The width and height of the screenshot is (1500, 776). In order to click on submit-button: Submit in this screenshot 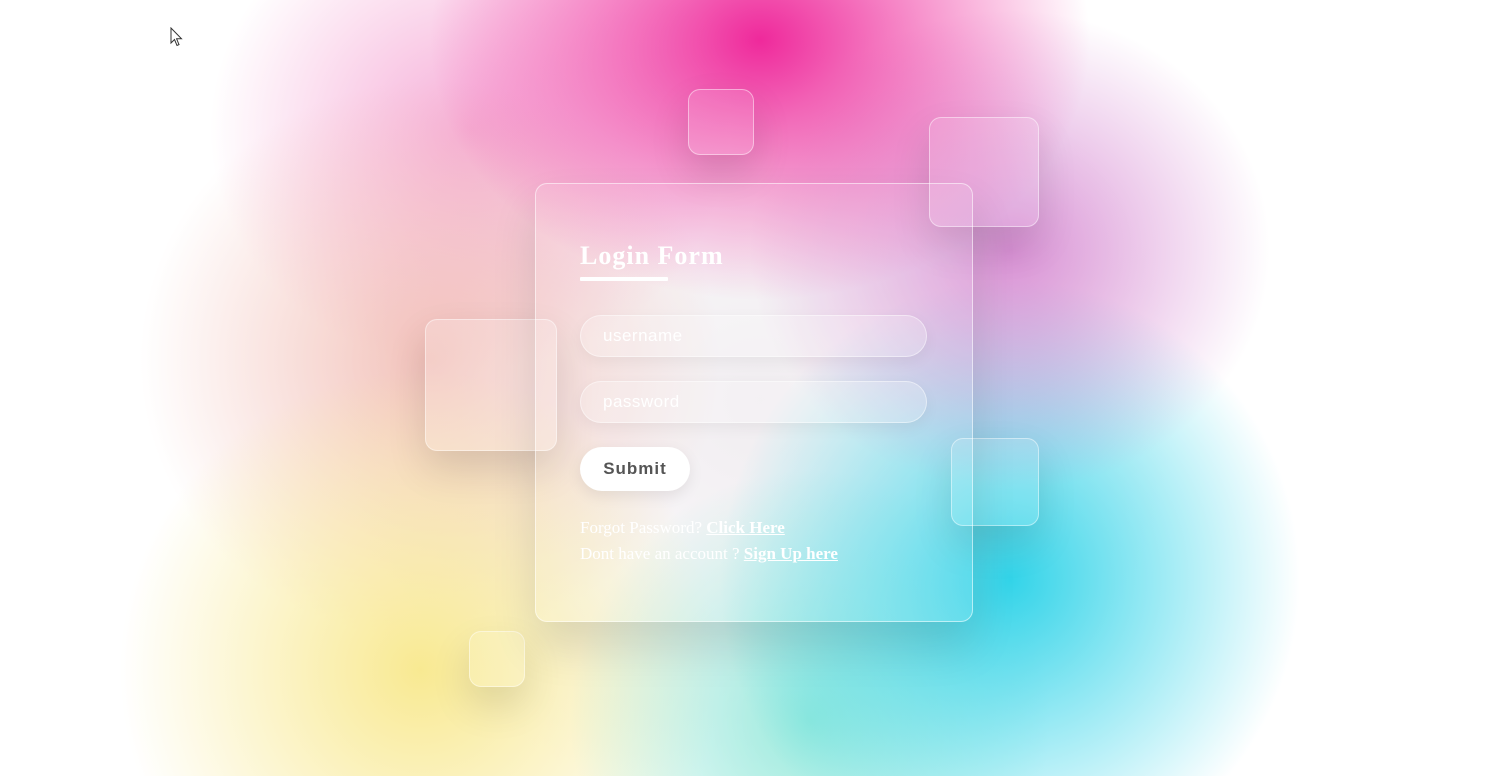, I will do `click(635, 469)`.